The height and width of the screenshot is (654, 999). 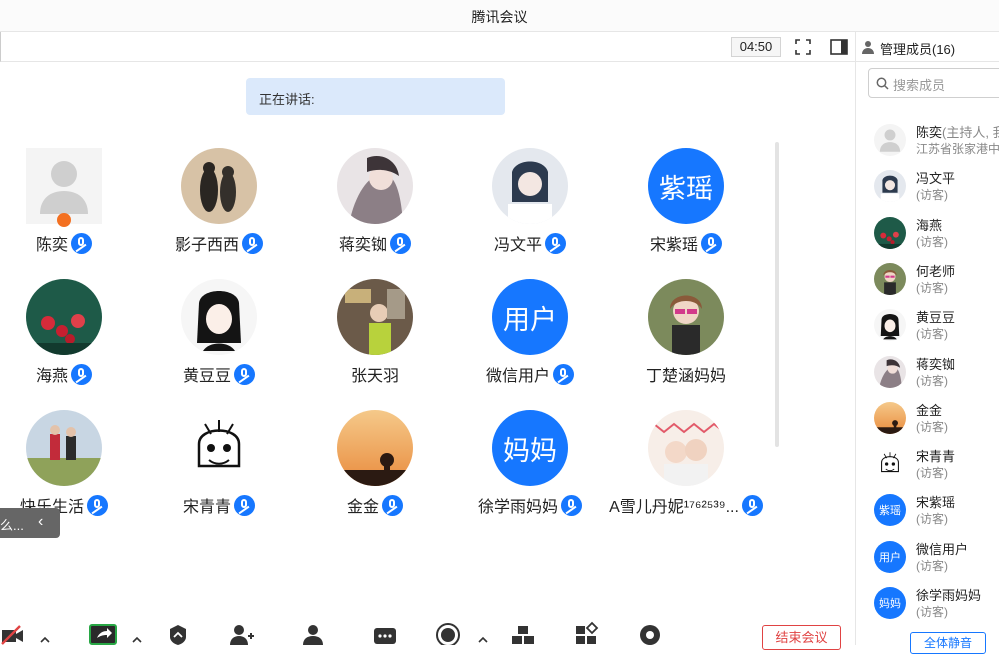 I want to click on member-list-item: 宋青青 (访客), so click(x=927, y=464).